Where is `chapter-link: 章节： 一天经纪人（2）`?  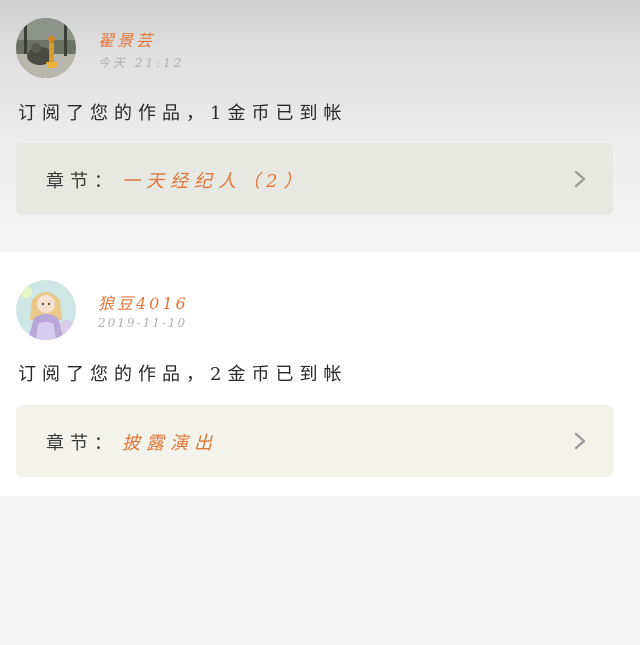 chapter-link: 章节： 一天经纪人（2） is located at coordinates (314, 179).